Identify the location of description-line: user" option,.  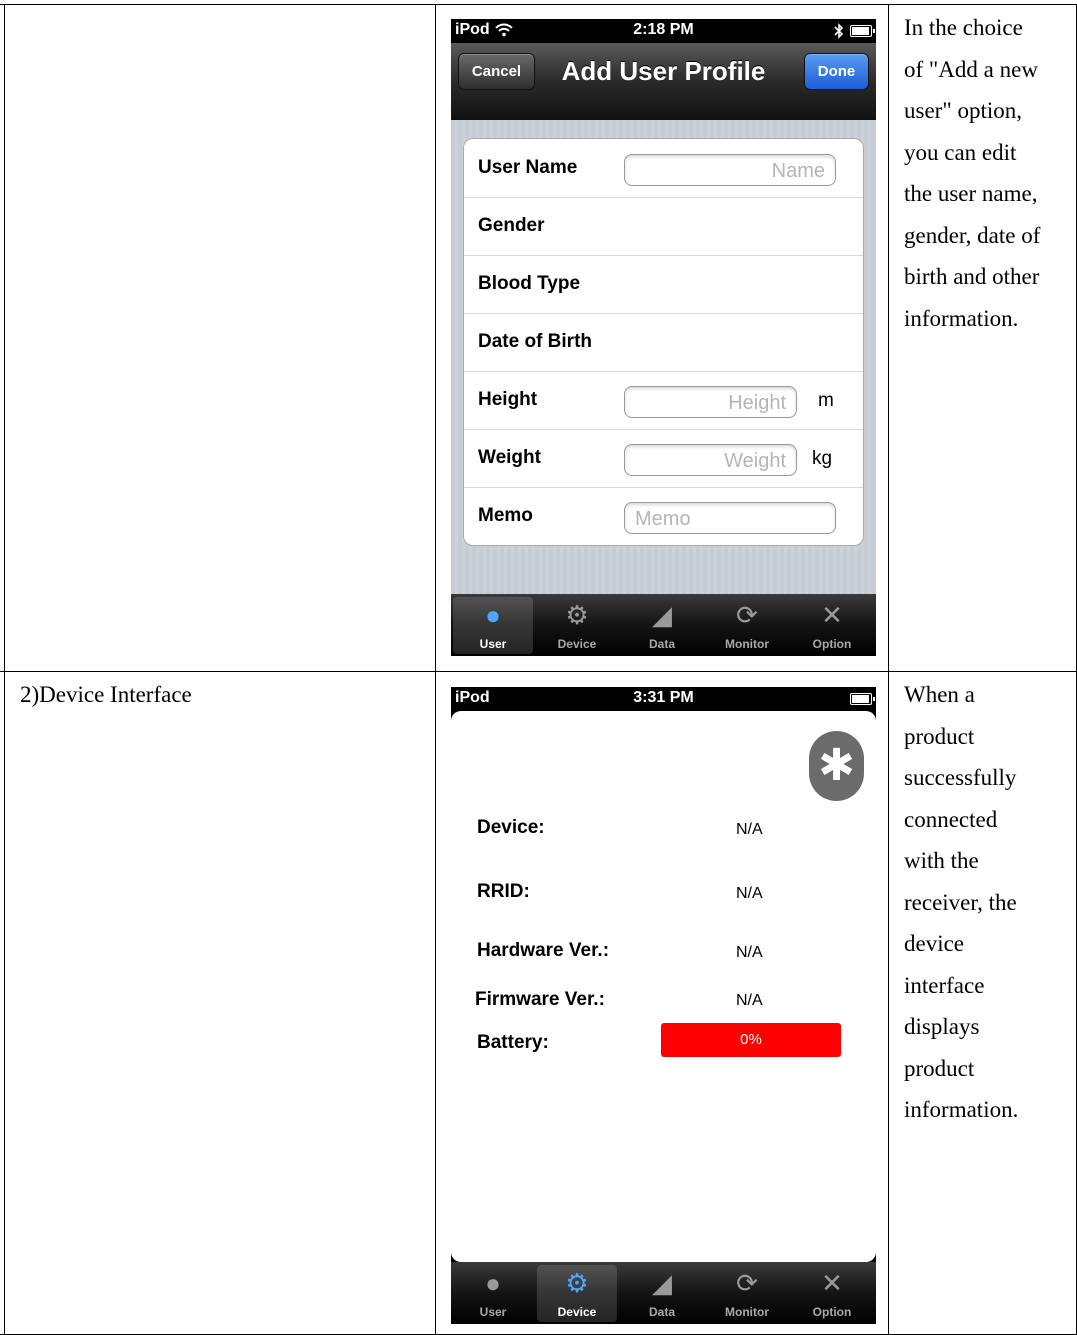
(963, 110).